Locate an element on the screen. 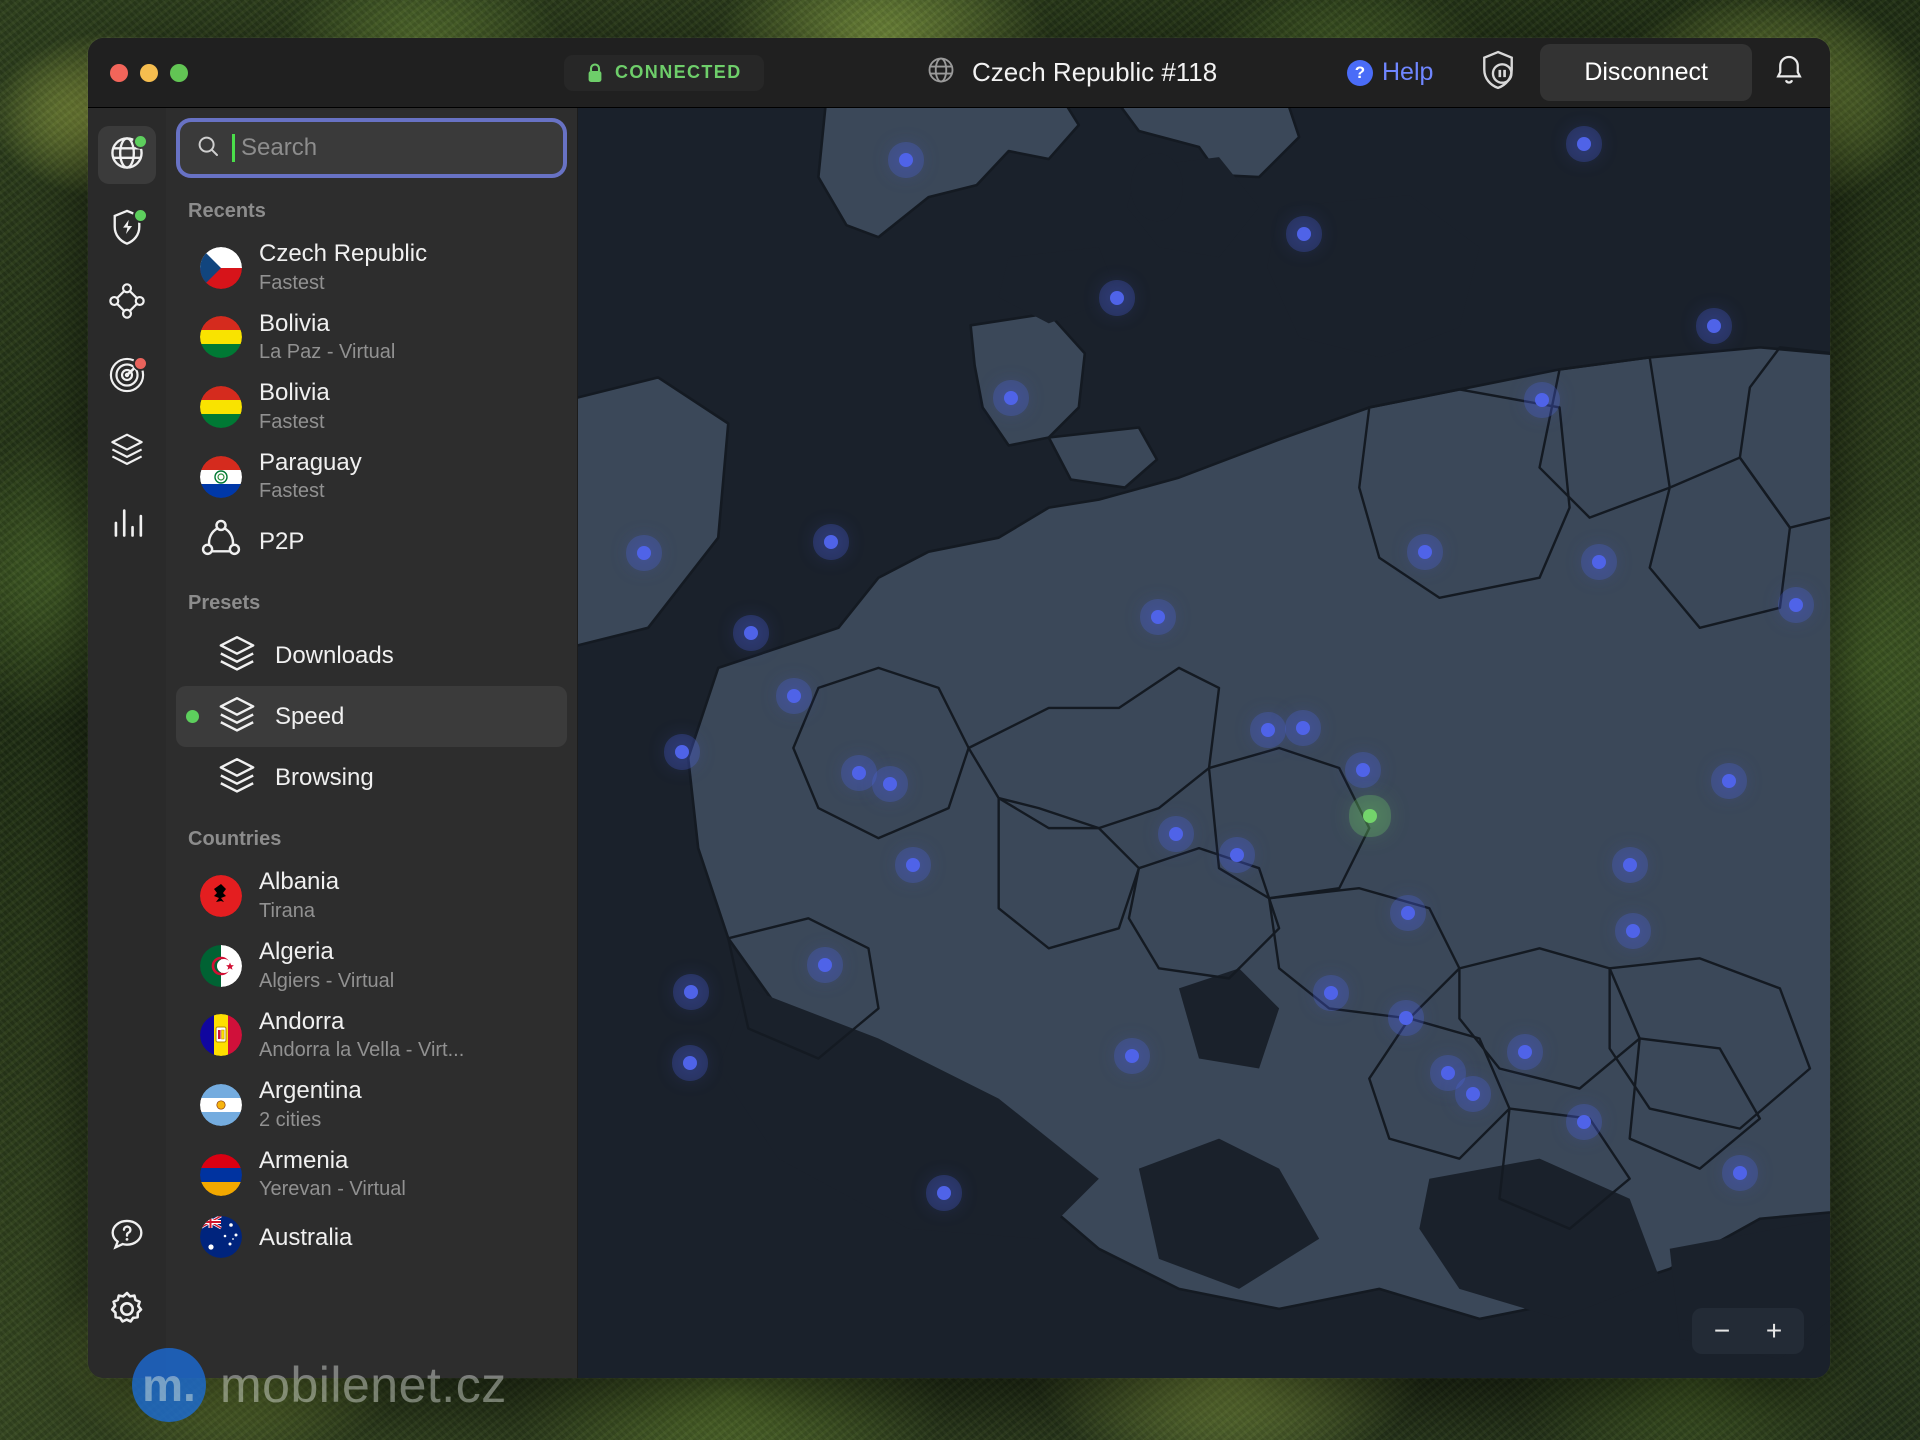 This screenshot has width=1920, height=1440. minimize-button is located at coordinates (149, 72).